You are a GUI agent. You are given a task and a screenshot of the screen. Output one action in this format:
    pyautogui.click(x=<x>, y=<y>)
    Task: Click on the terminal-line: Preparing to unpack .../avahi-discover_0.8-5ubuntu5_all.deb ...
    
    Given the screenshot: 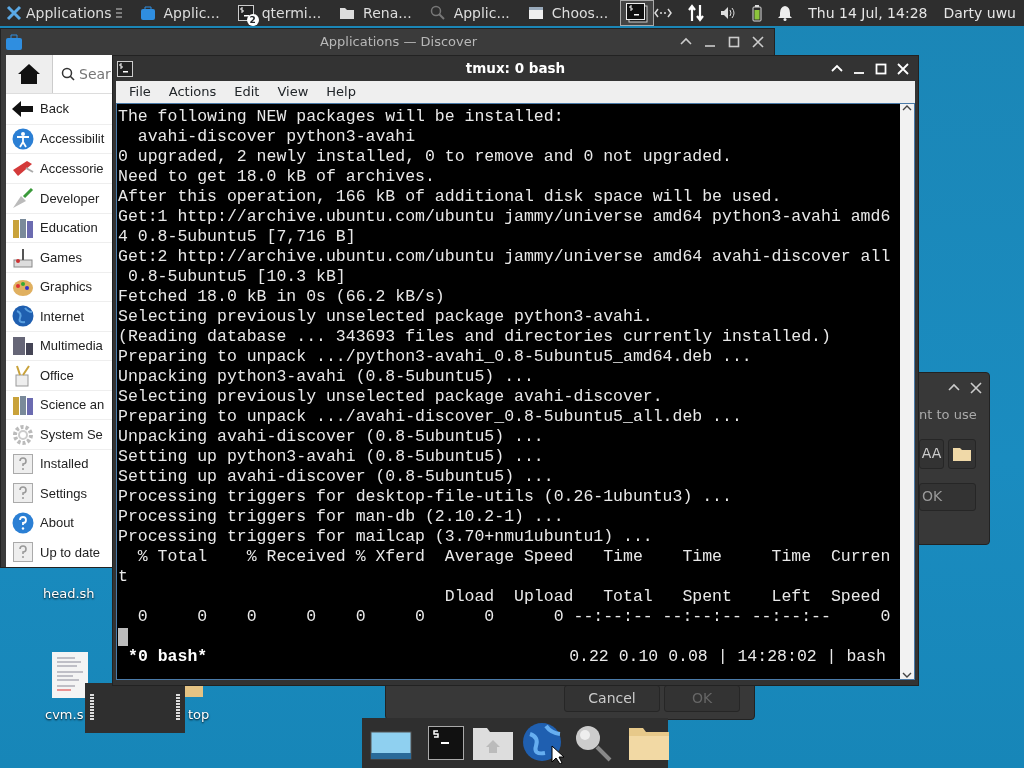 What is the action you would take?
    pyautogui.click(x=430, y=417)
    